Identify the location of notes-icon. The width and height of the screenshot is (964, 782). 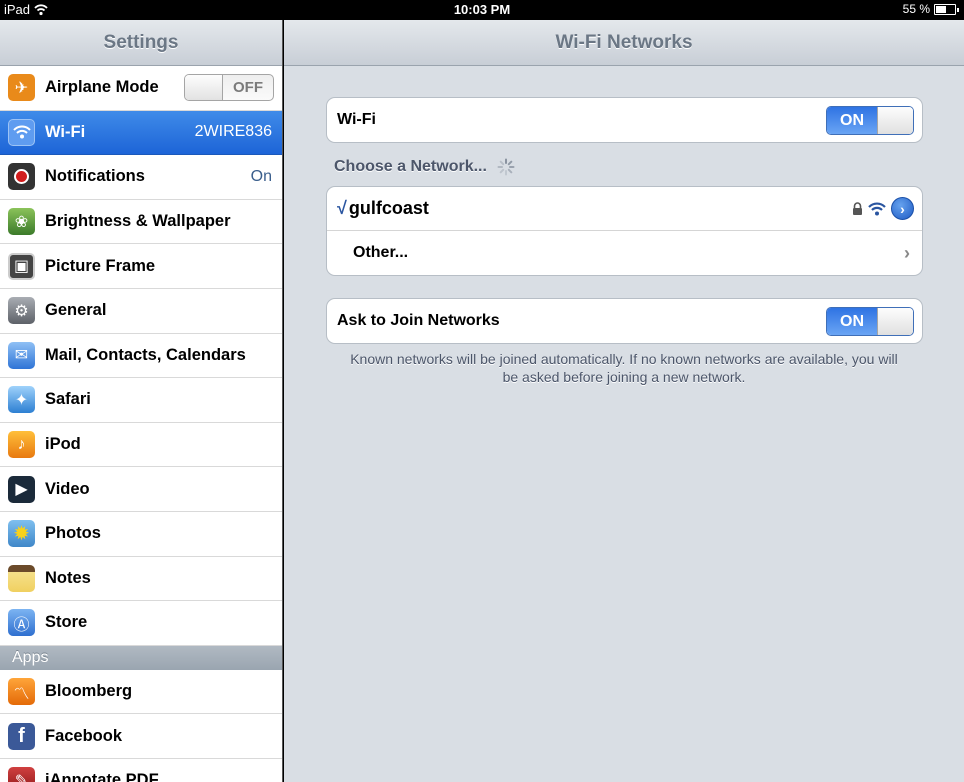
(21, 578).